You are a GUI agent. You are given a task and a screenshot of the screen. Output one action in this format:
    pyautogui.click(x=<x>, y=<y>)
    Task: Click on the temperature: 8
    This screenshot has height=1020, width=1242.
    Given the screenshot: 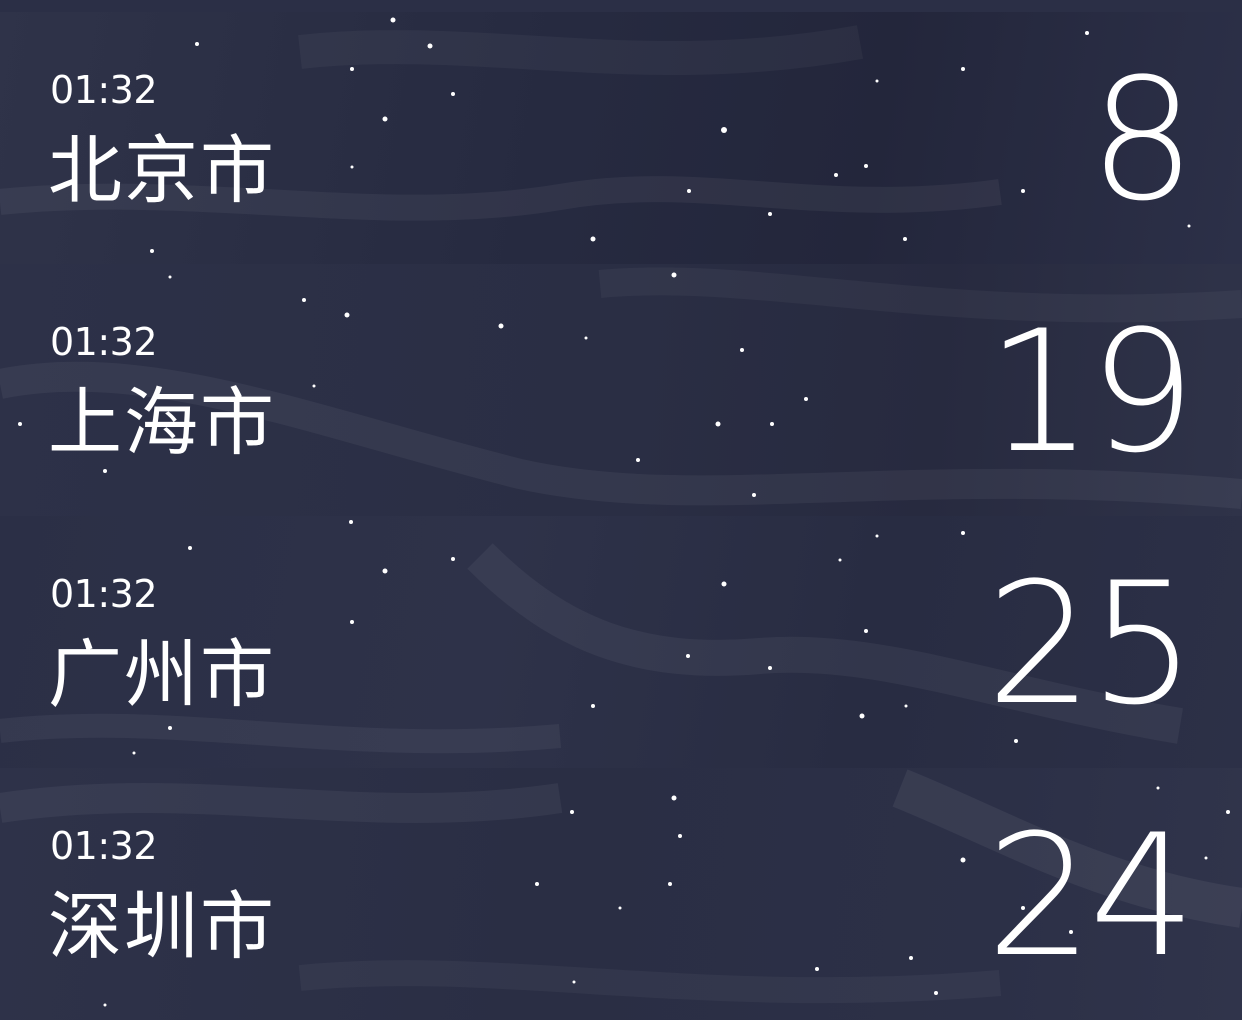 What is the action you would take?
    pyautogui.click(x=1142, y=140)
    